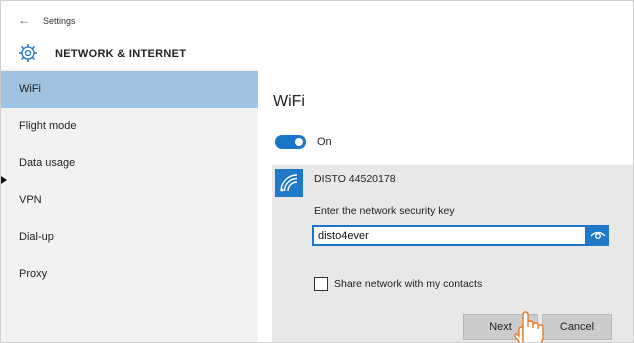 Image resolution: width=634 pixels, height=343 pixels. Describe the element at coordinates (355, 179) in the screenshot. I see `network-ssid: DISTO 44520178` at that location.